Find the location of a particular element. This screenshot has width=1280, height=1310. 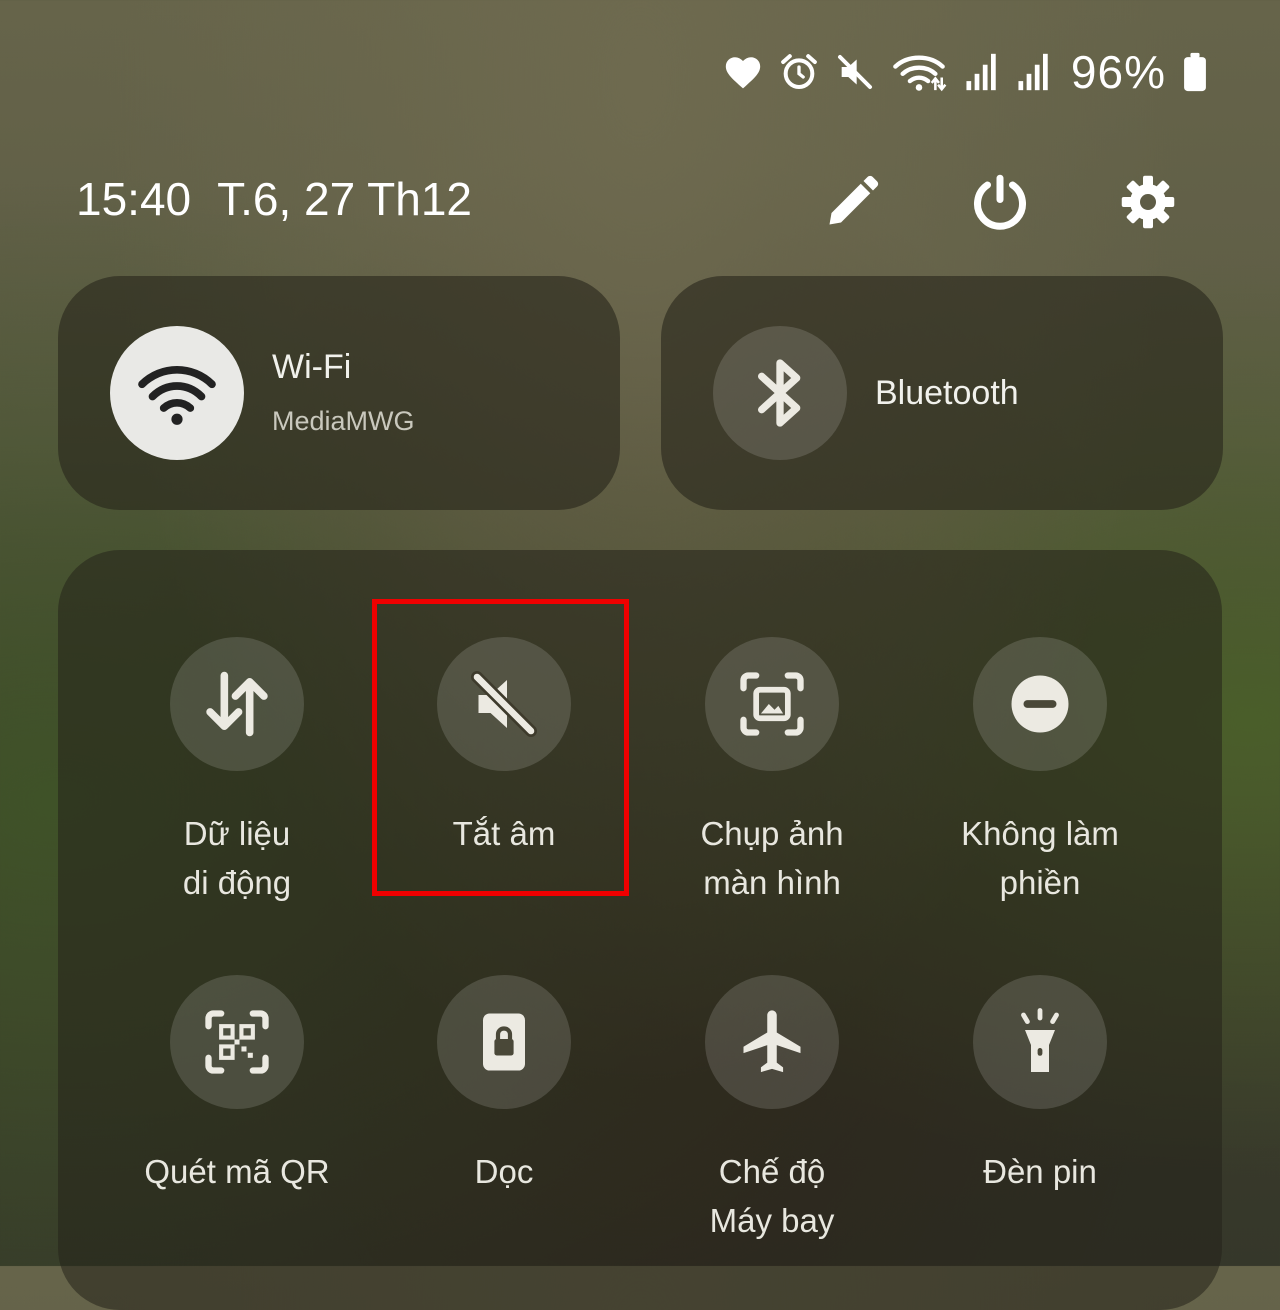

tile-screenshot: Chụp ảnh màn hình is located at coordinates (772, 777).